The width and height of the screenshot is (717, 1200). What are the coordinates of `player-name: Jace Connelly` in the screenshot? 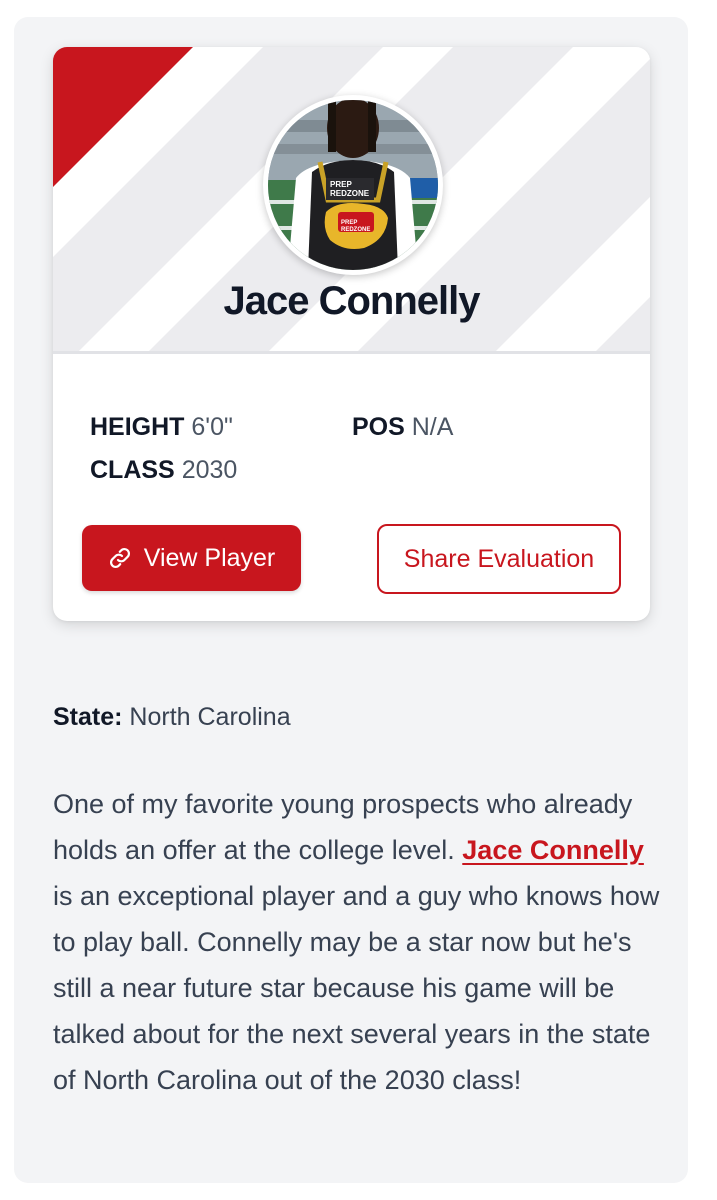 It's located at (351, 301).